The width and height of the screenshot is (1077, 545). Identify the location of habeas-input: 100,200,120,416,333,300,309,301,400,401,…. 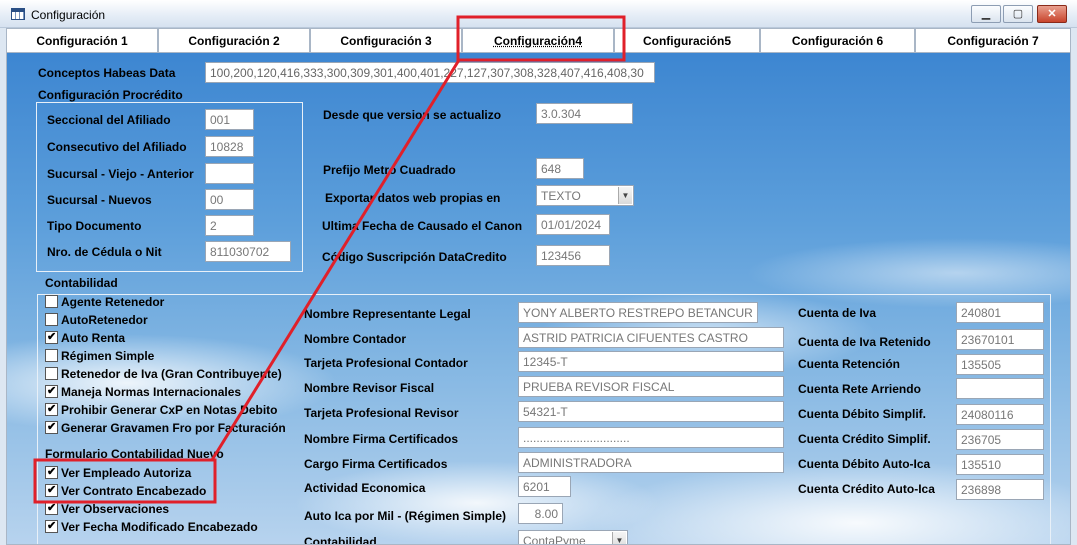
(430, 72).